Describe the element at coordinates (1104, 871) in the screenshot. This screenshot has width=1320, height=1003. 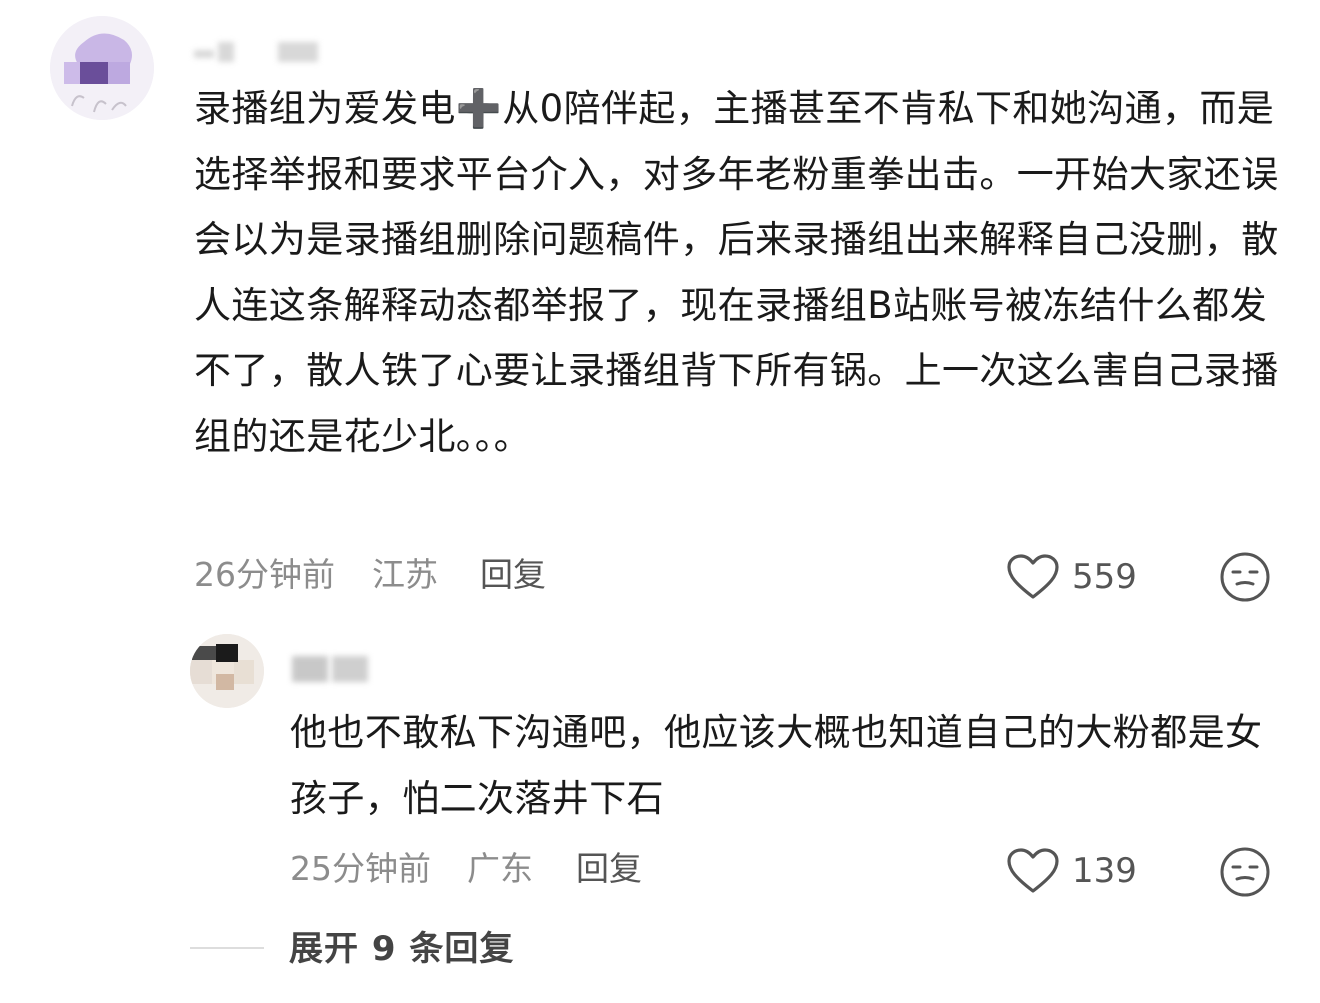
I see `reply-like-count: 139` at that location.